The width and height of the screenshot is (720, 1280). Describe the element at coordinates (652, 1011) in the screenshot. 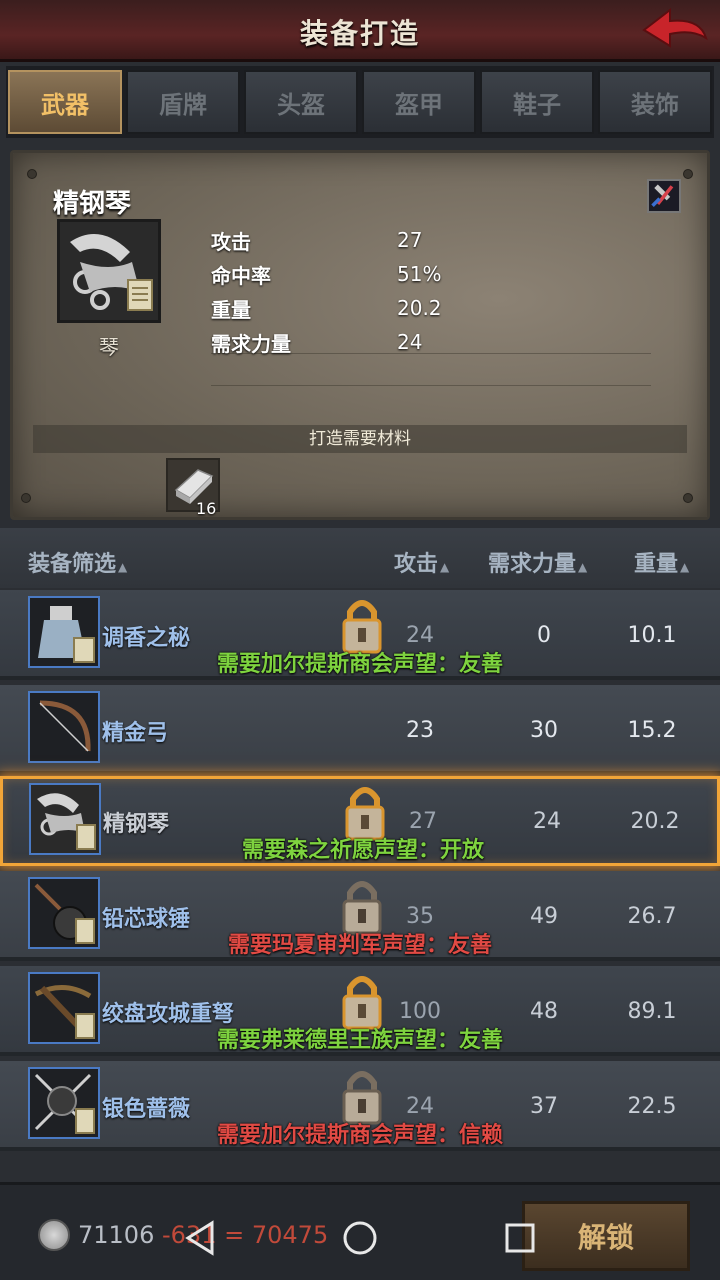

I see `item-weight: 89.1` at that location.